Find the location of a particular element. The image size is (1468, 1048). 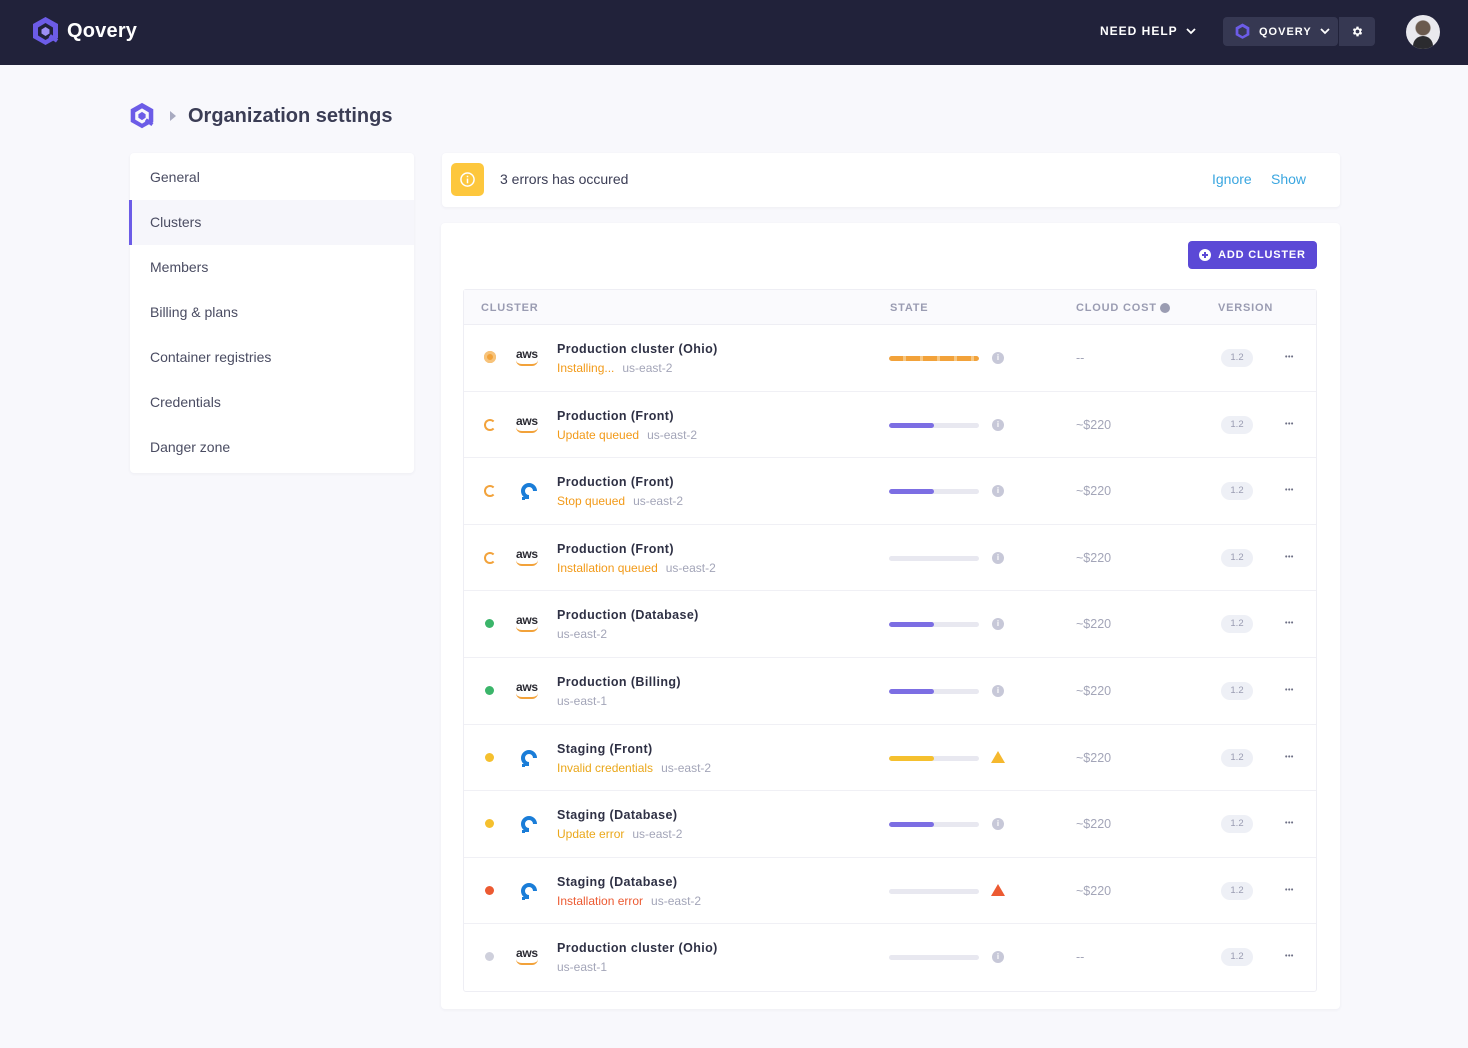

cluster-cost: -- is located at coordinates (1080, 957).